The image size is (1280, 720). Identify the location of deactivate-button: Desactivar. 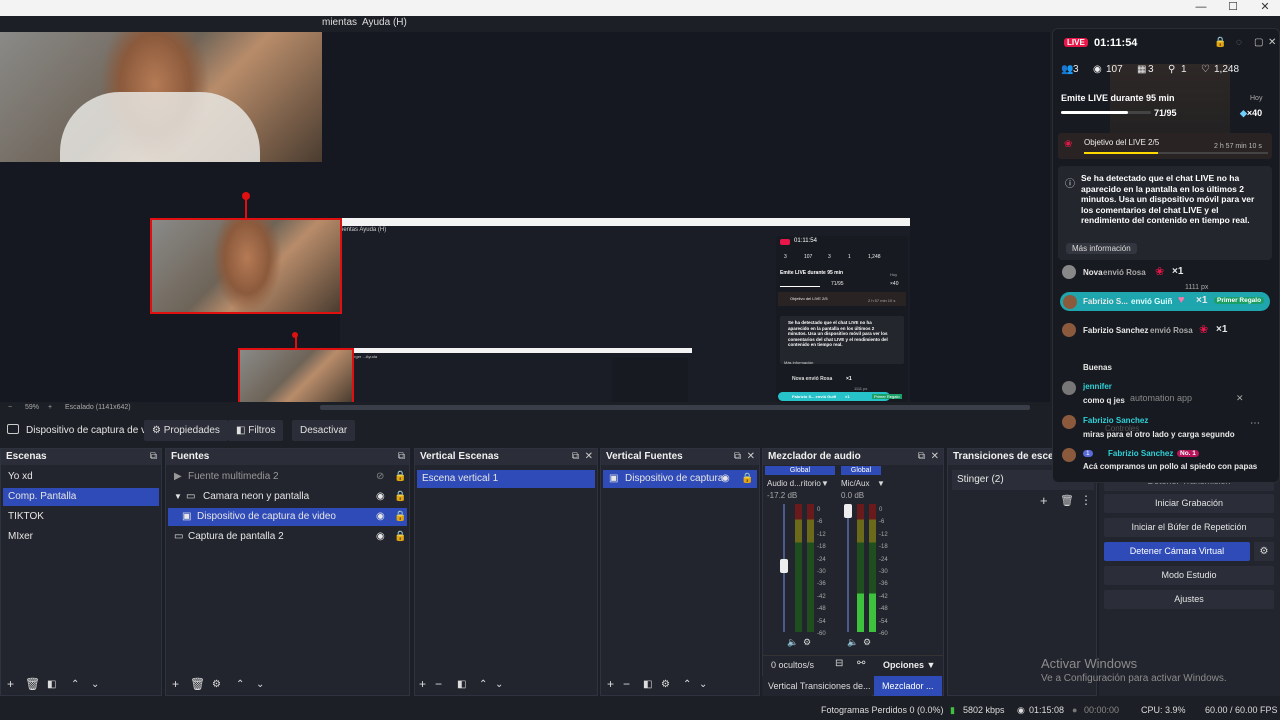
(324, 430).